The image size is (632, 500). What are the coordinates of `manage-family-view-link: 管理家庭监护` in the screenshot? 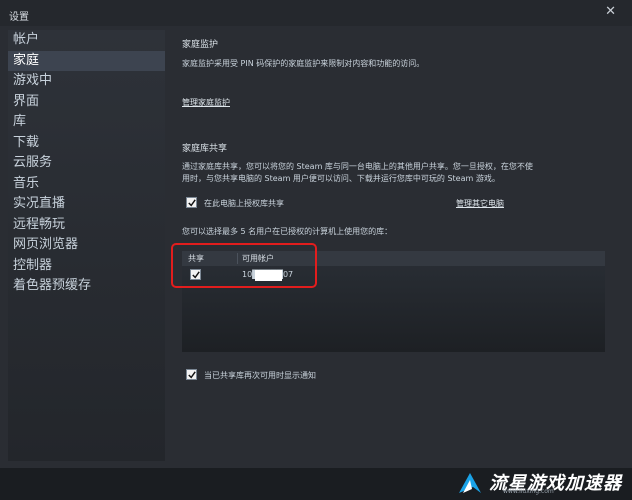 It's located at (206, 102).